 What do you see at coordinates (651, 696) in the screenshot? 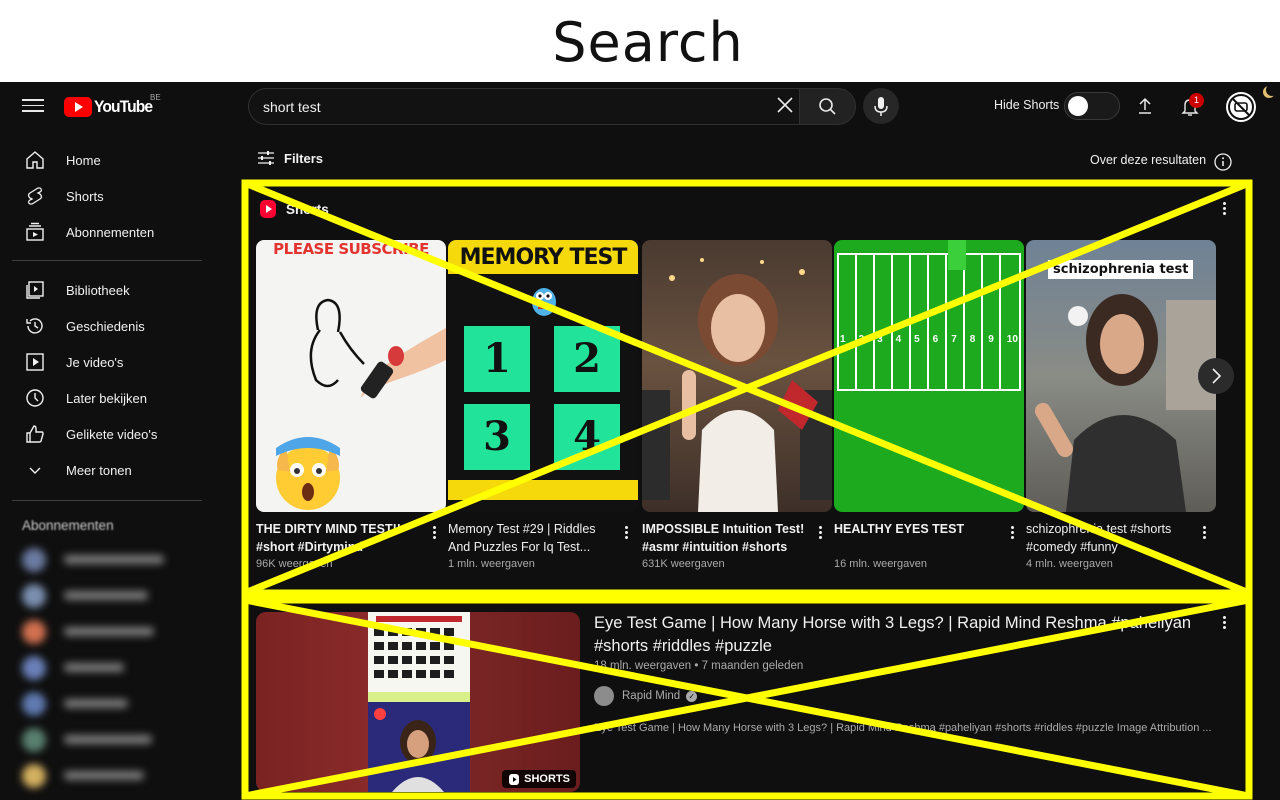
I see `channel-name: Rapid Mind` at bounding box center [651, 696].